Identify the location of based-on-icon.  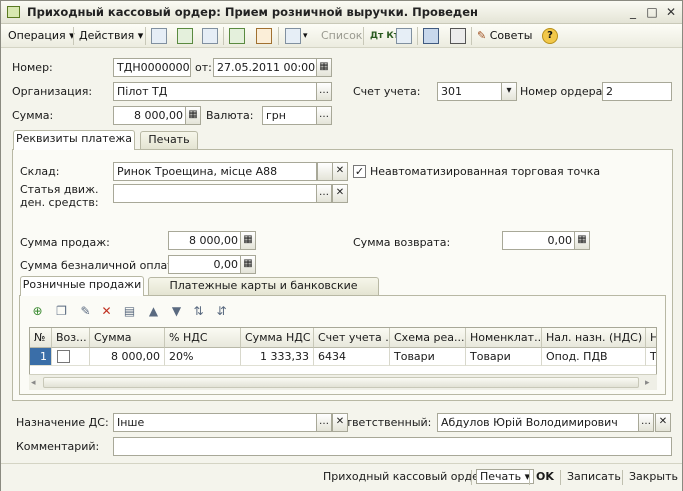
(293, 36).